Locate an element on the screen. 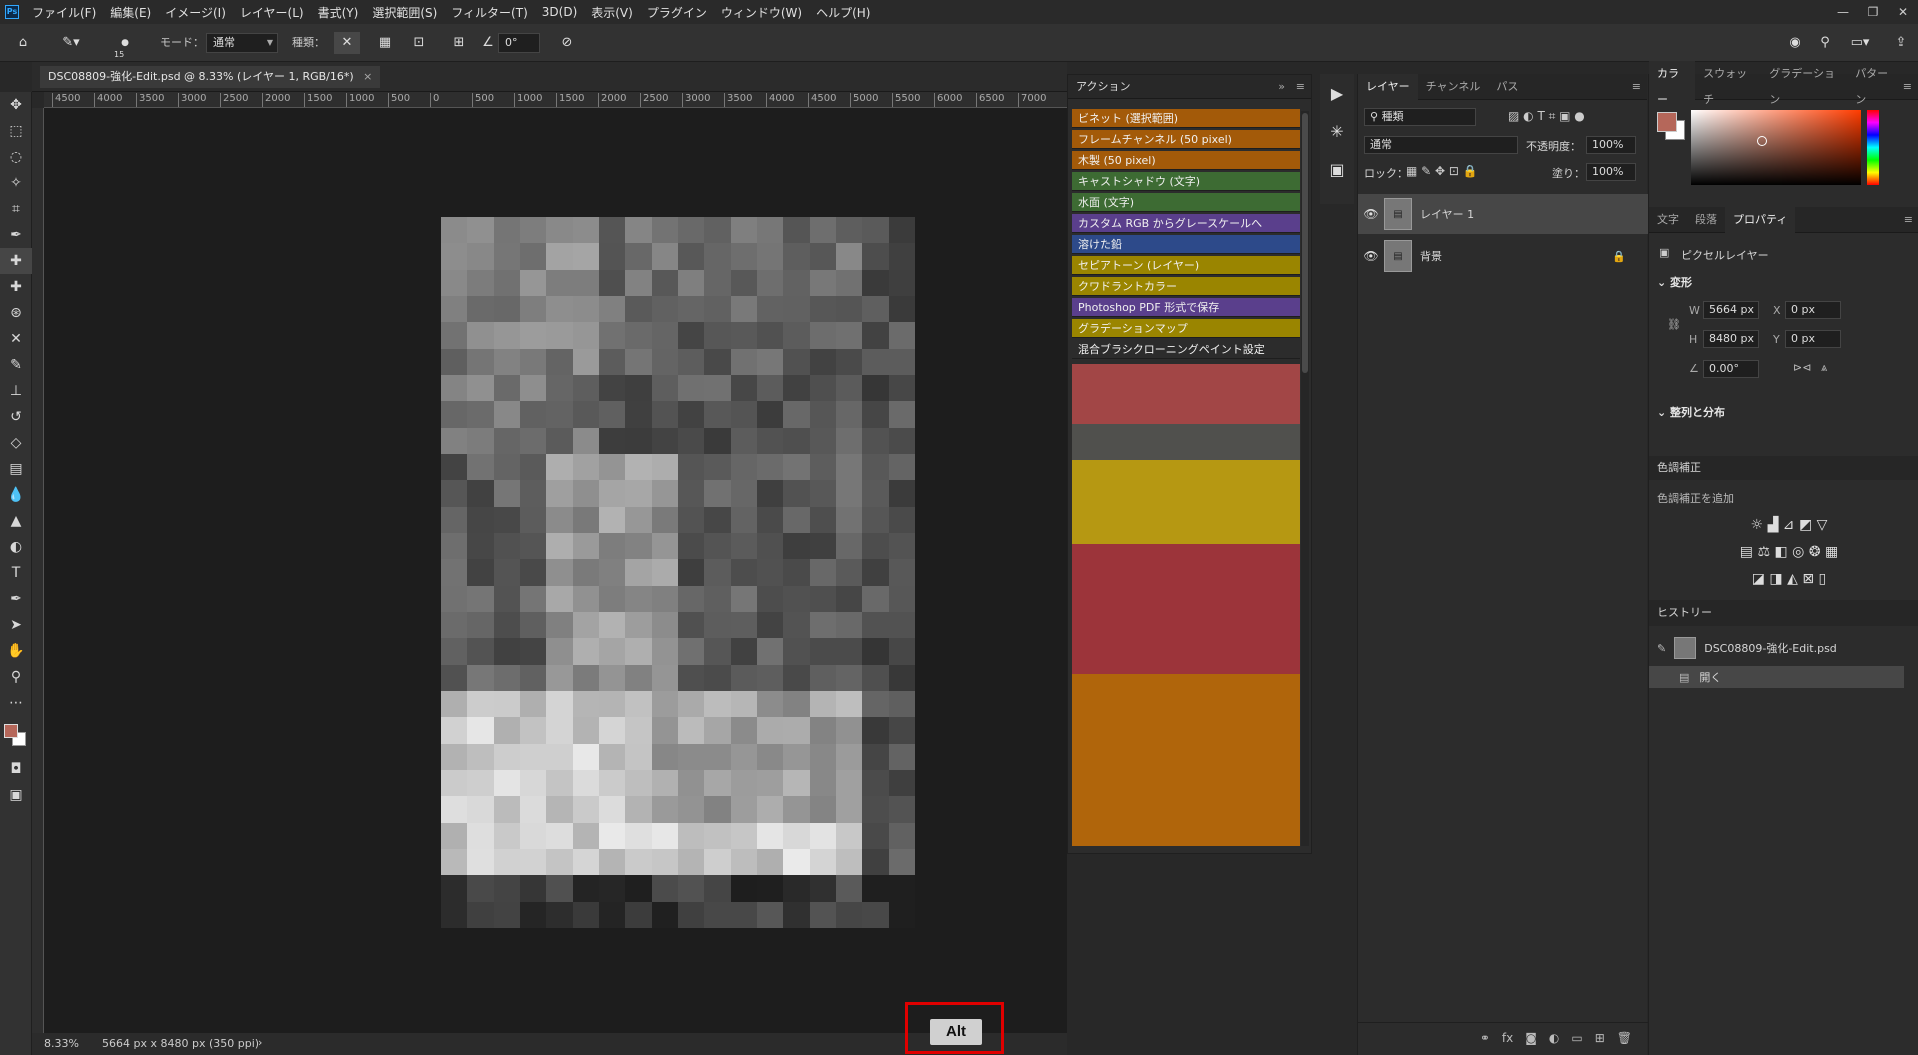 This screenshot has height=1055, width=1918. eraser-tool-icon: ◇ is located at coordinates (16, 443).